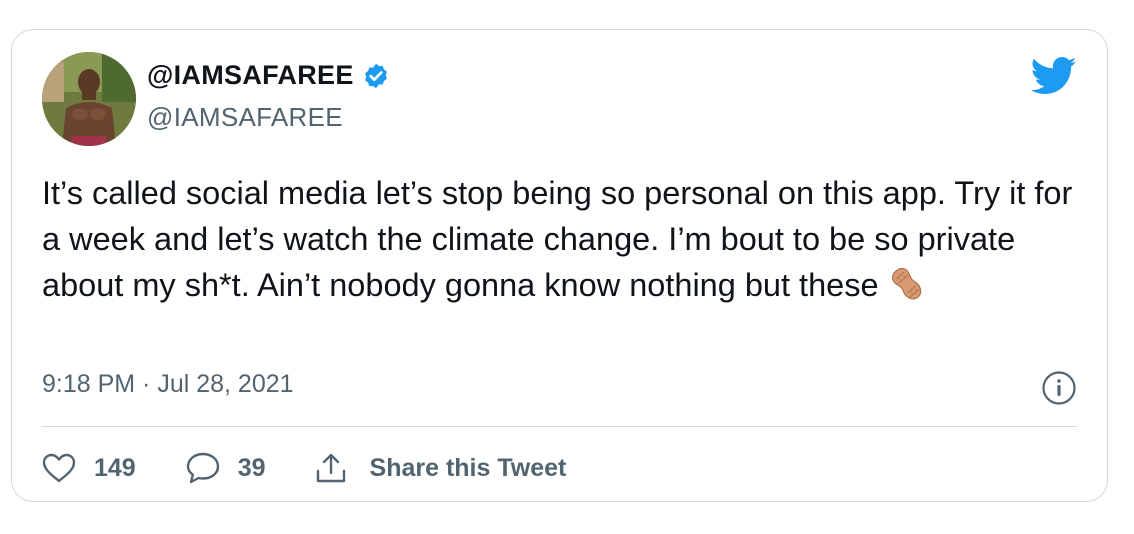  Describe the element at coordinates (245, 117) in the screenshot. I see `handle: @IAMSAFAREE` at that location.